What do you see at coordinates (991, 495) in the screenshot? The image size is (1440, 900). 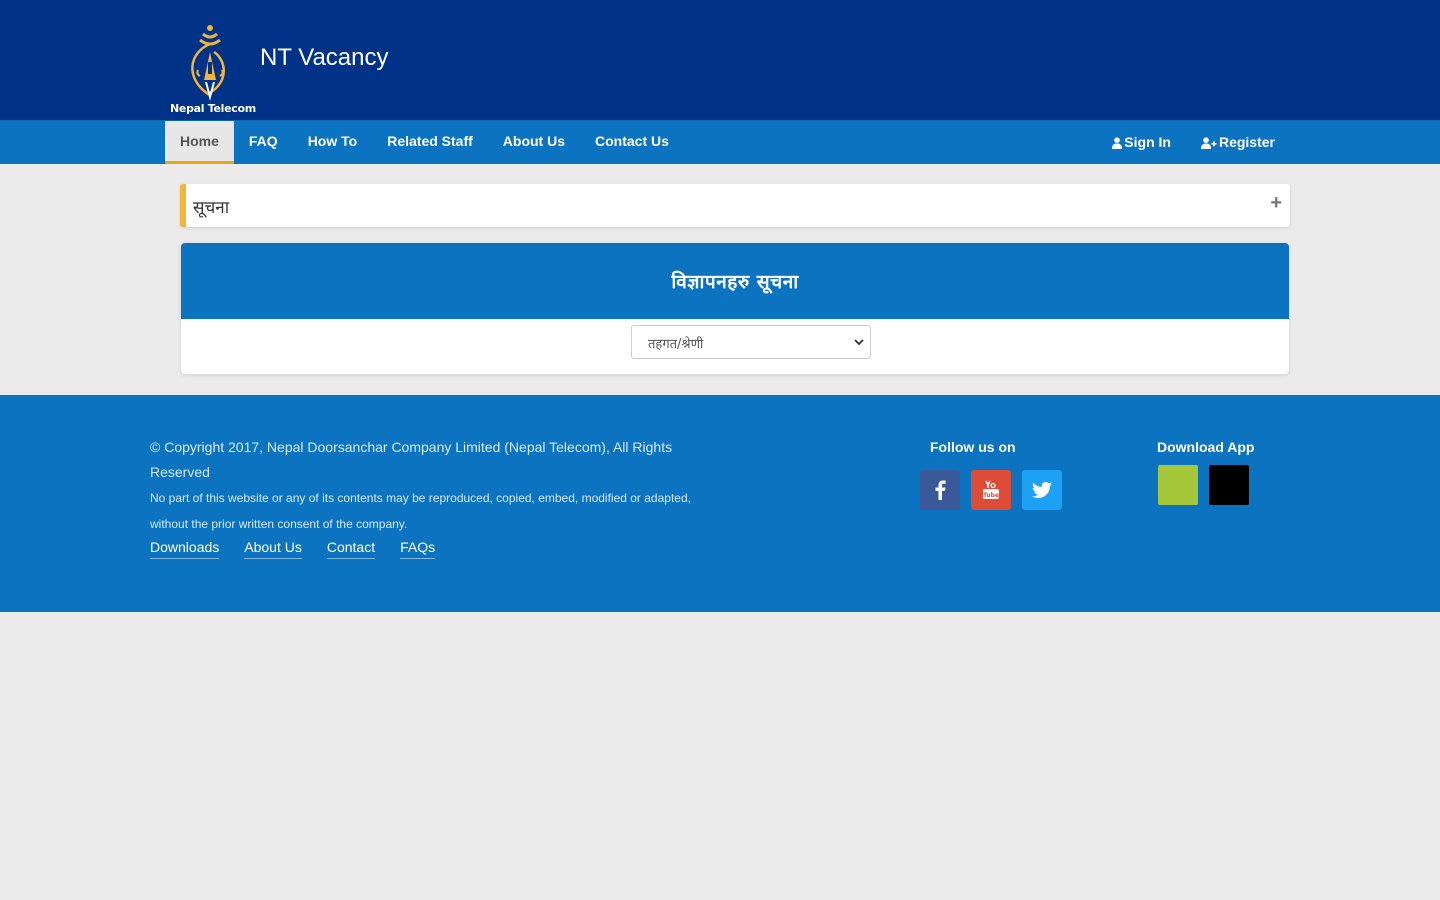 I see `svg-text: Tube` at bounding box center [991, 495].